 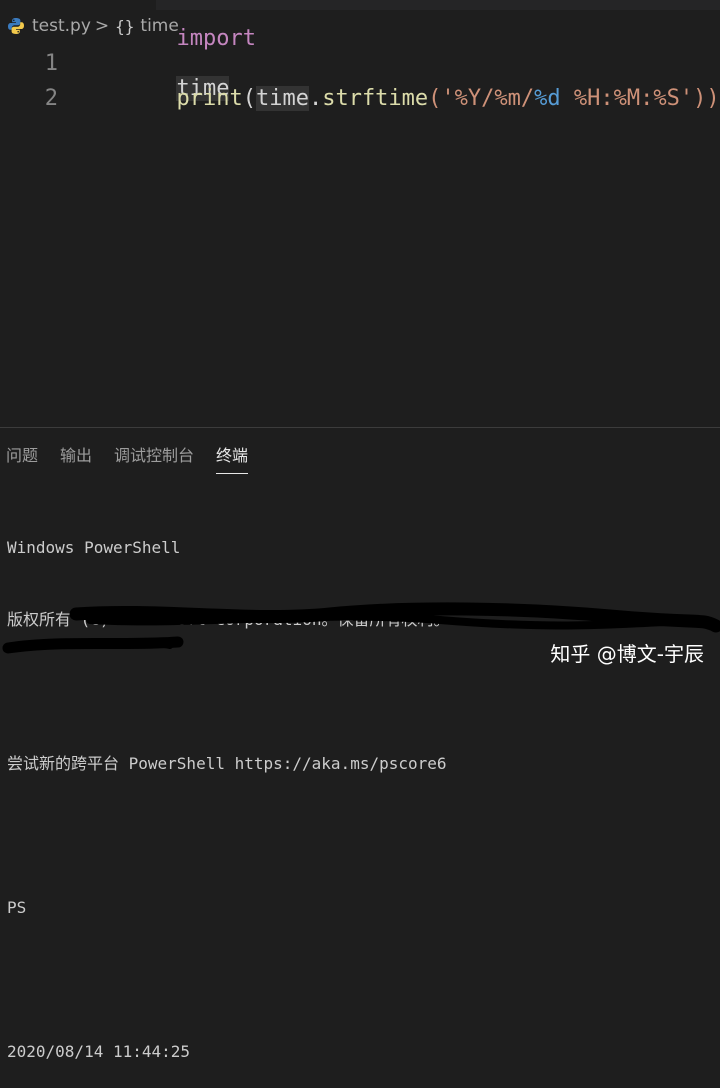 I want to click on line-number: 2, so click(x=51, y=98).